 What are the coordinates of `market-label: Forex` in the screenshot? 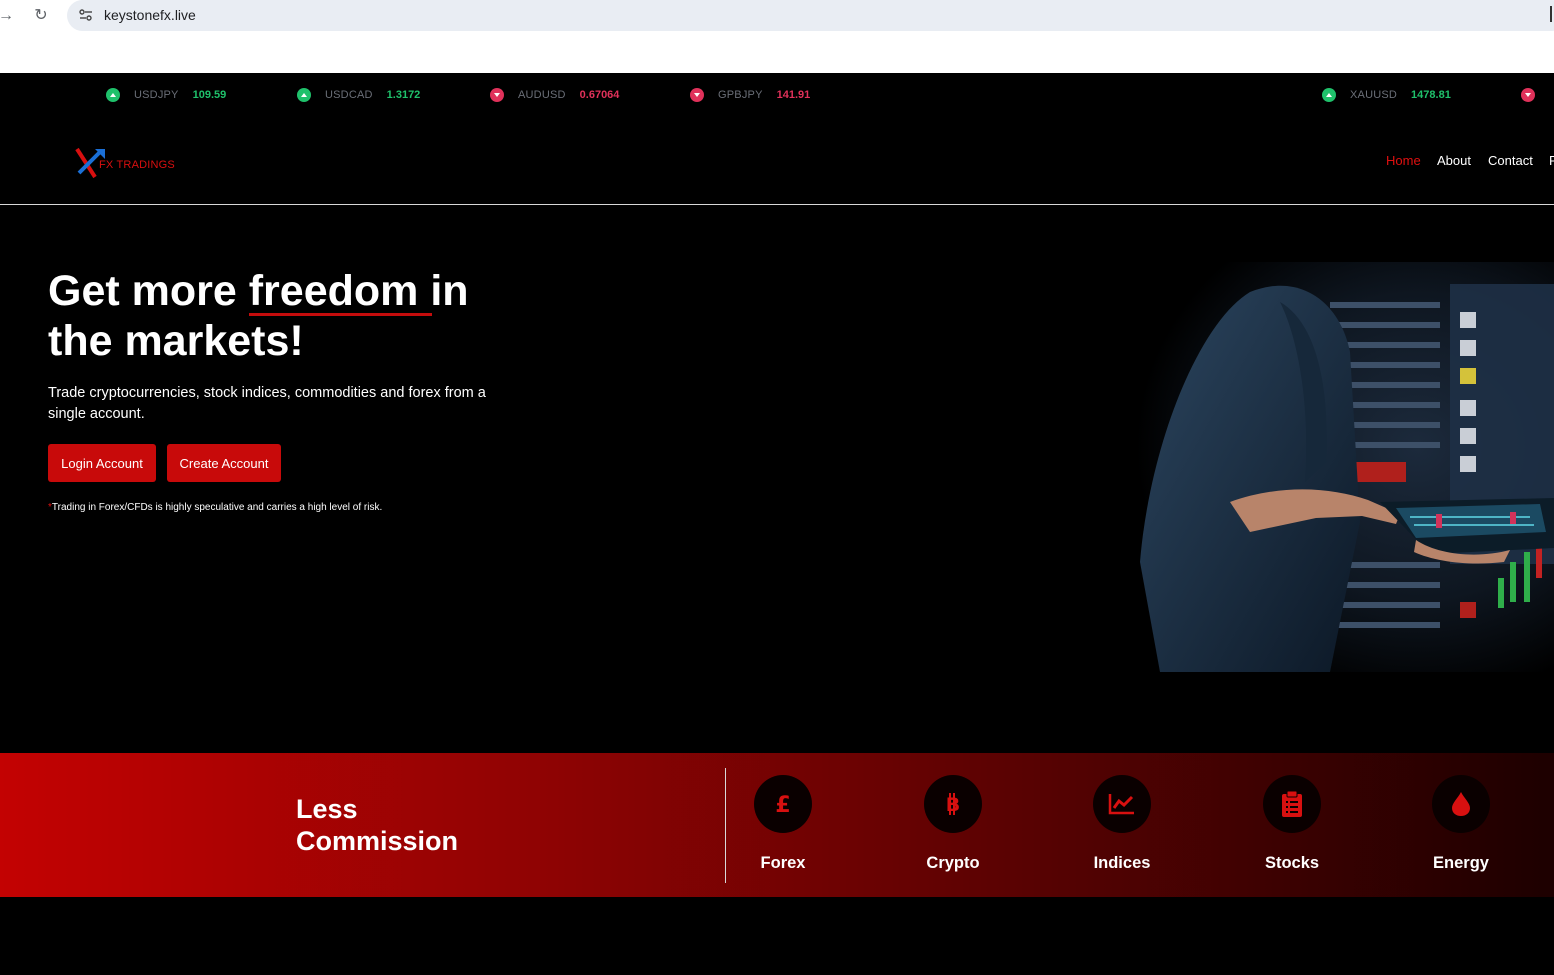 It's located at (783, 863).